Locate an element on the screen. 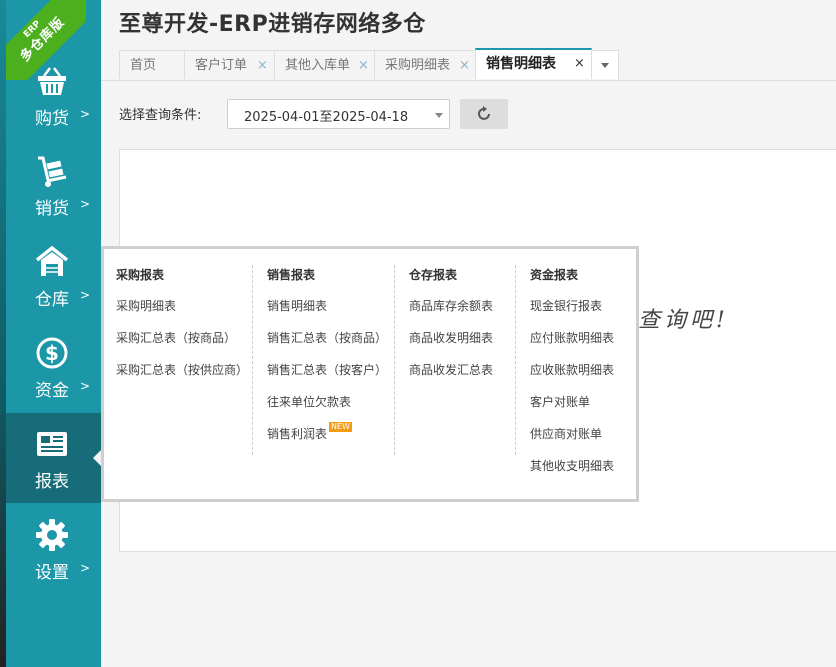 Image resolution: width=836 pixels, height=667 pixels. sidebar-item-warehouse: 仓库 > is located at coordinates (53, 276).